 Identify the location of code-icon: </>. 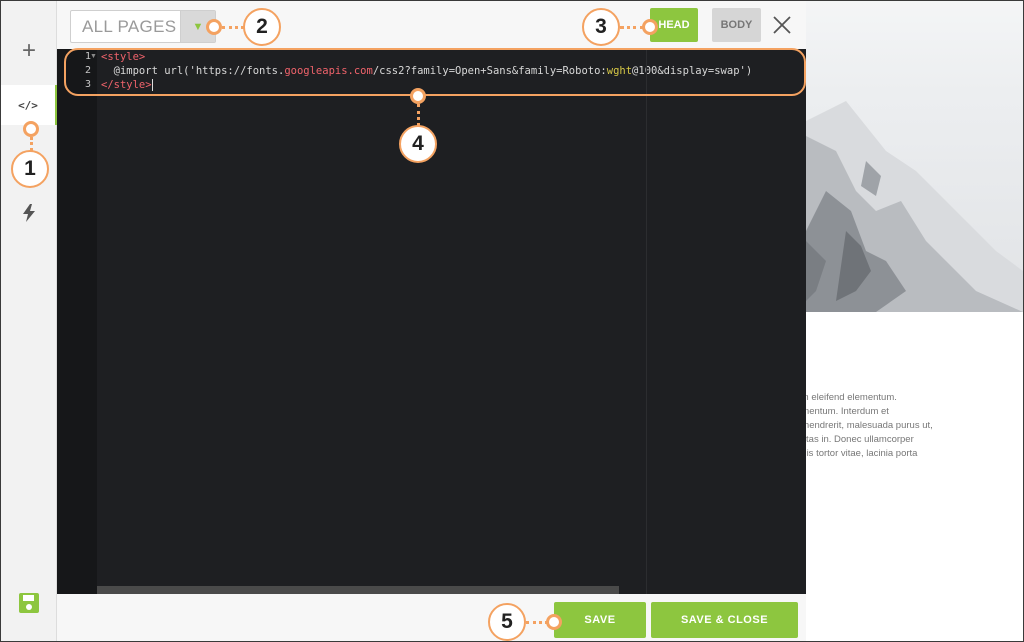
(28, 105).